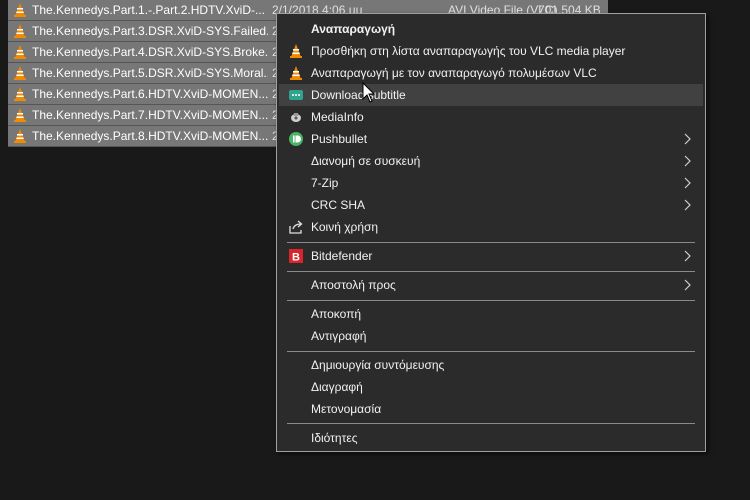  Describe the element at coordinates (491, 183) in the screenshot. I see `menu-item-7zip: 7-Zip` at that location.